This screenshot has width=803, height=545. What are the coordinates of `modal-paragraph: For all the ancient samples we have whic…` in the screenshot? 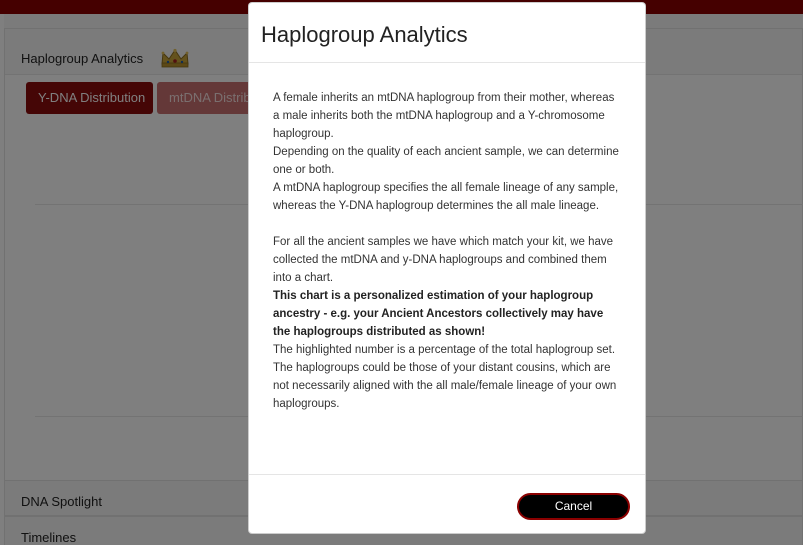 It's located at (443, 260).